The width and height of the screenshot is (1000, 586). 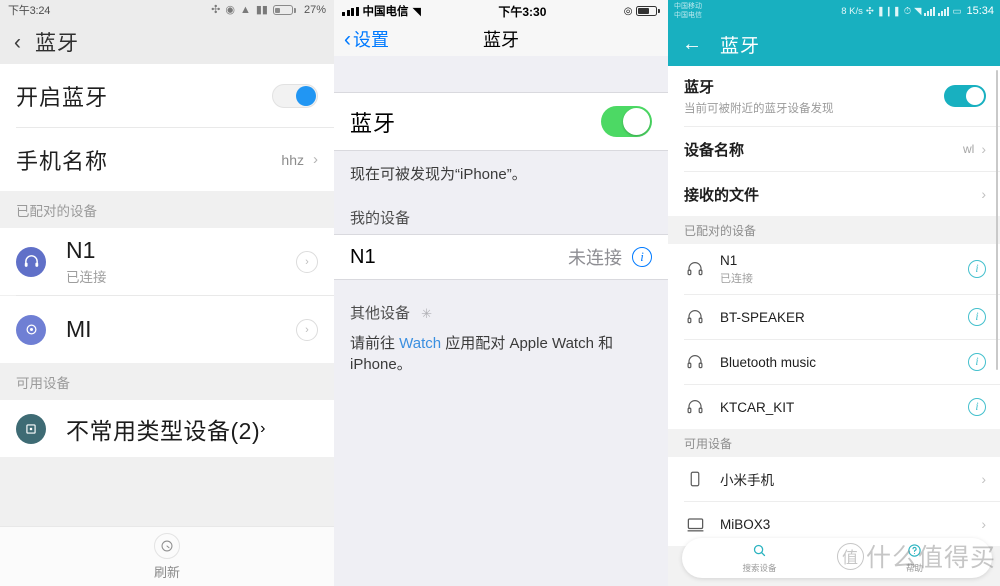 What do you see at coordinates (834, 443) in the screenshot?
I see `section-header-available: 可用设备` at bounding box center [834, 443].